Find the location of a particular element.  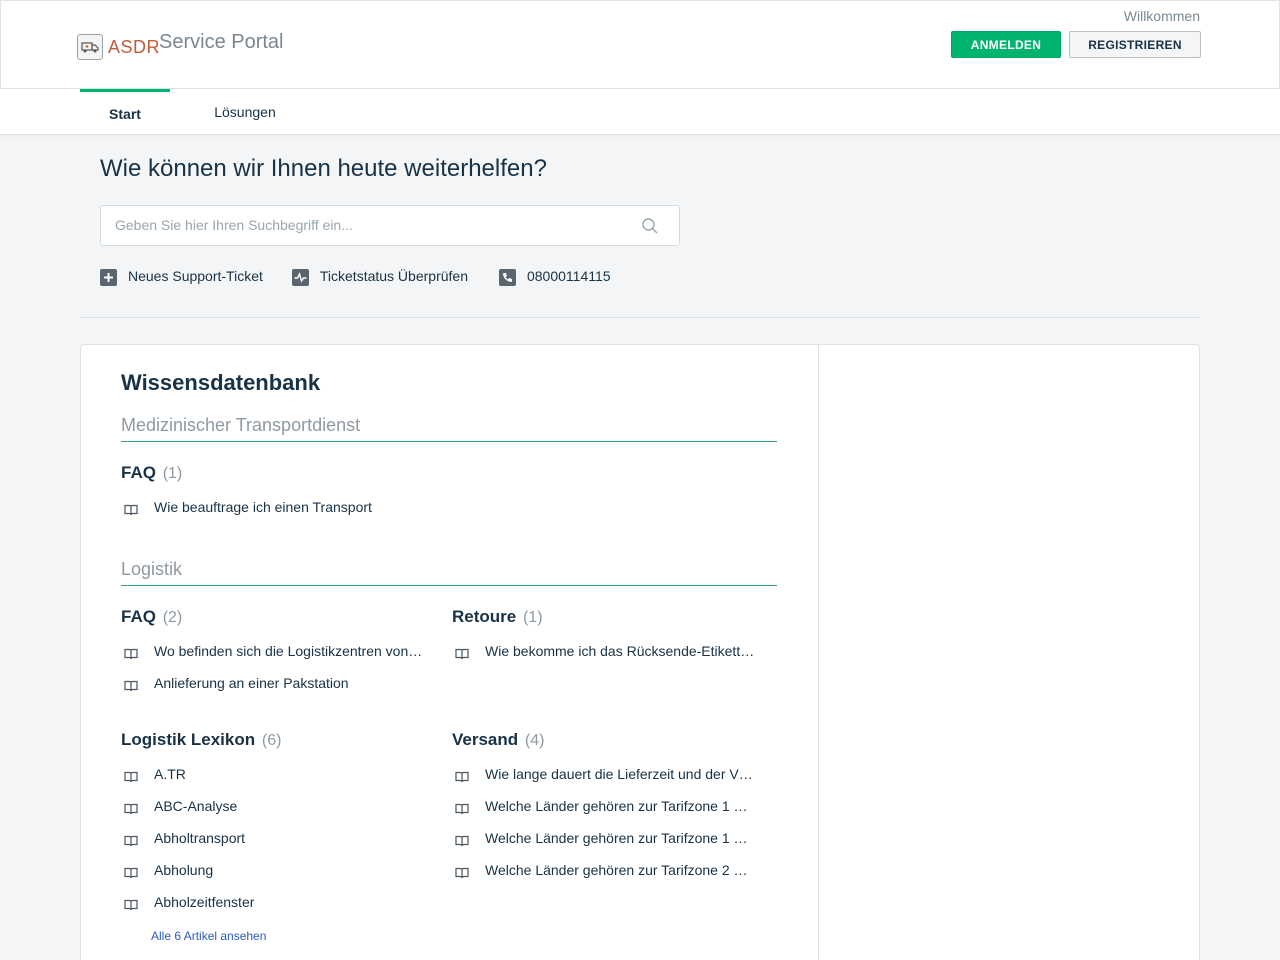

article-link: Abholtransport is located at coordinates (185, 838).